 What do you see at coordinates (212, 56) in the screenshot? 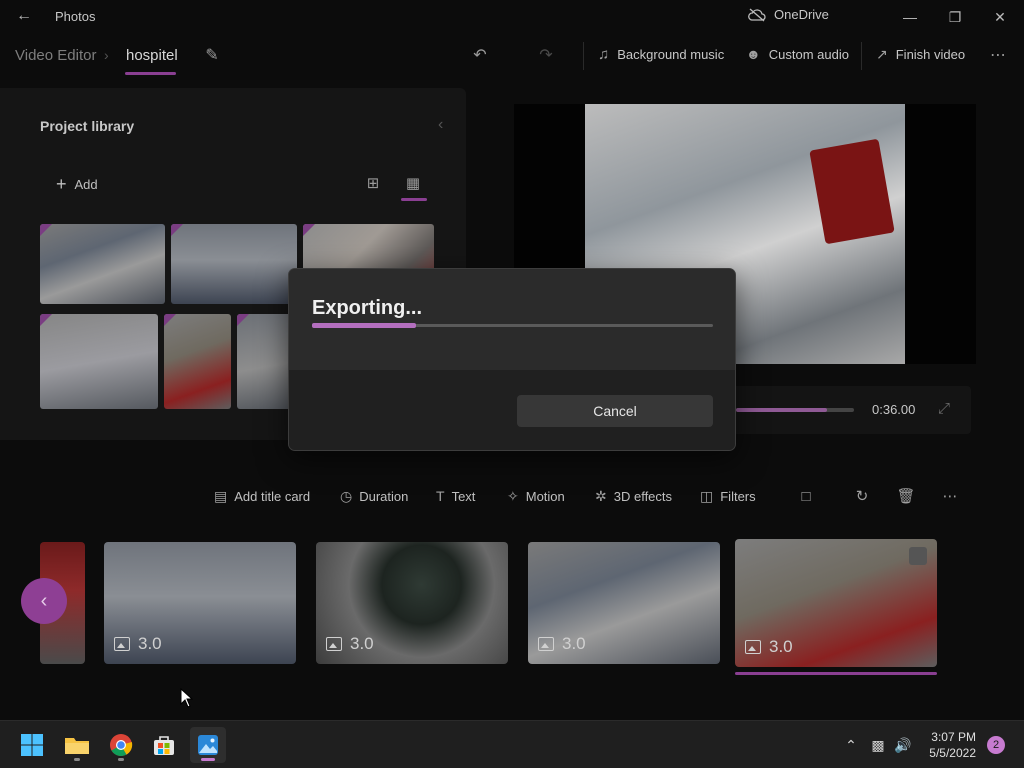
I see `rename-pencil-icon: ✎` at bounding box center [212, 56].